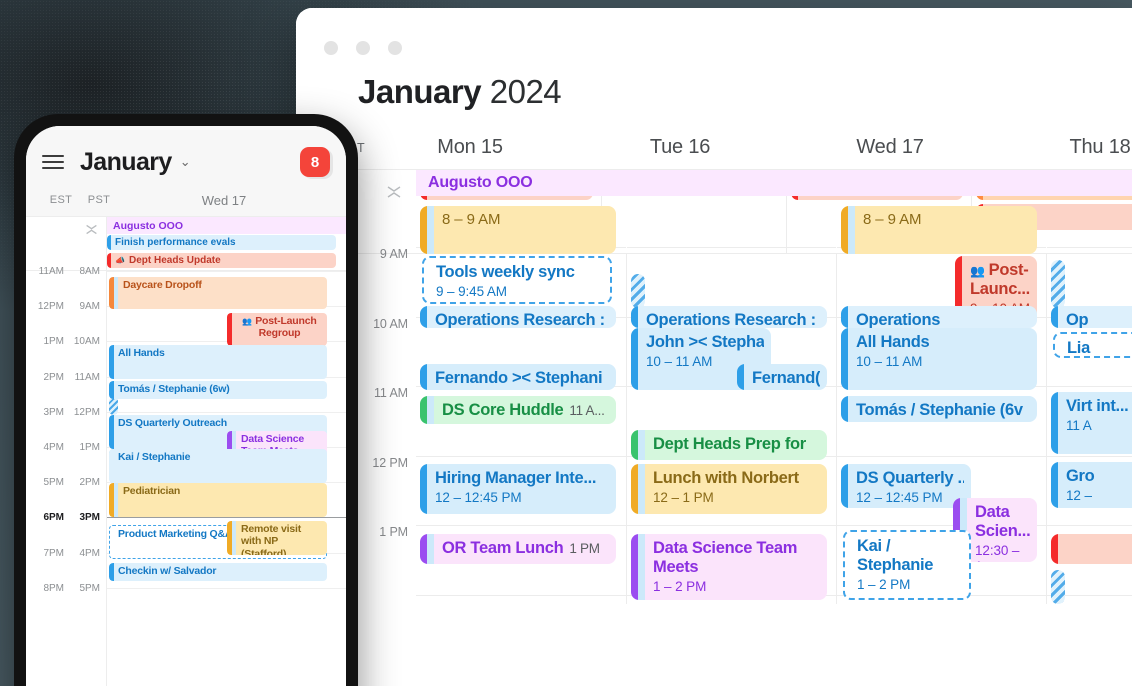  What do you see at coordinates (1063, 147) in the screenshot?
I see `day-header-3: Thu 18` at bounding box center [1063, 147].